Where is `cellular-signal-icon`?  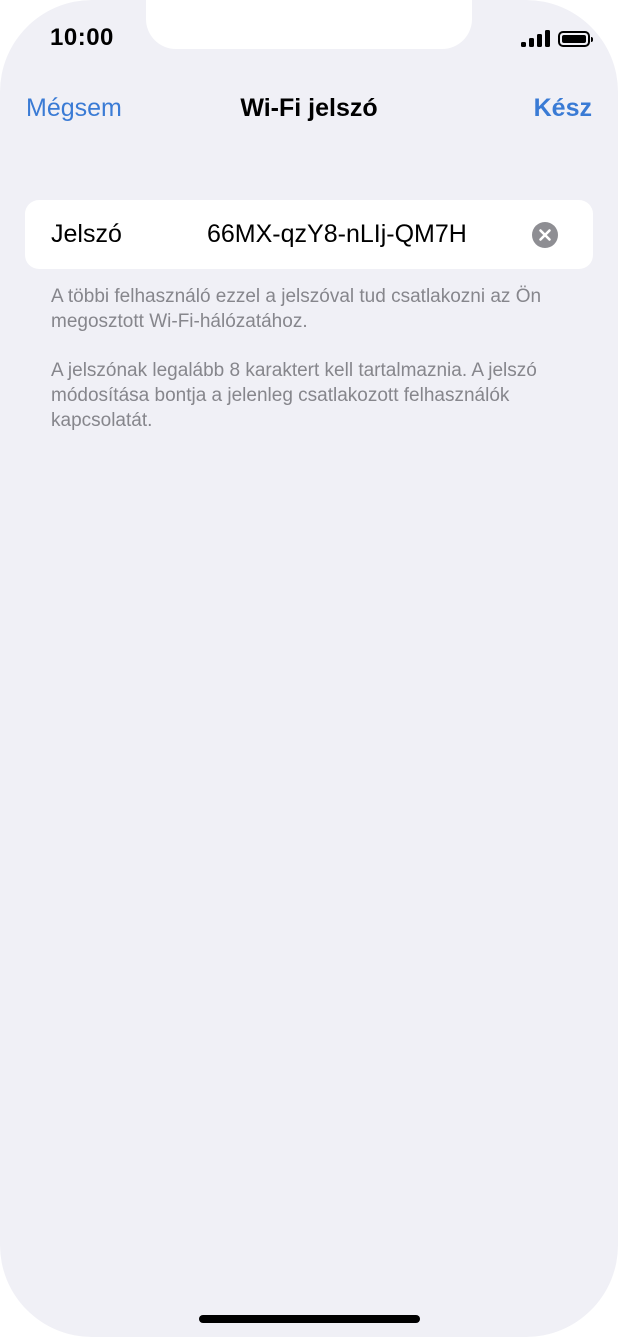
cellular-signal-icon is located at coordinates (535, 38).